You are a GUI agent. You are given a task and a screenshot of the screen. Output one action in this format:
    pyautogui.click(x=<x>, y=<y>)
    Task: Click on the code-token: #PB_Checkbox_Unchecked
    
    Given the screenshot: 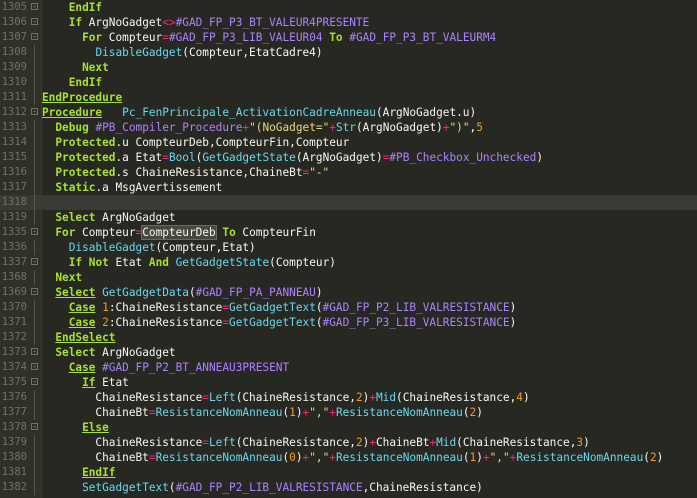 What is the action you would take?
    pyautogui.click(x=463, y=157)
    